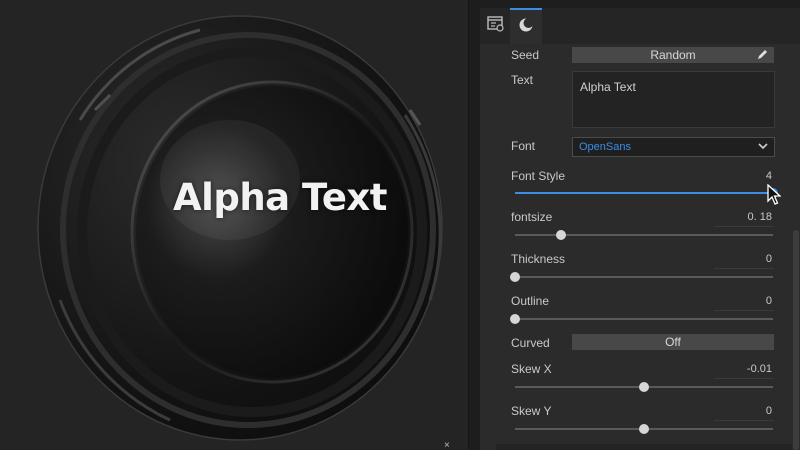 This screenshot has width=800, height=450. What do you see at coordinates (744, 226) in the screenshot?
I see `fontsize-value-underline` at bounding box center [744, 226].